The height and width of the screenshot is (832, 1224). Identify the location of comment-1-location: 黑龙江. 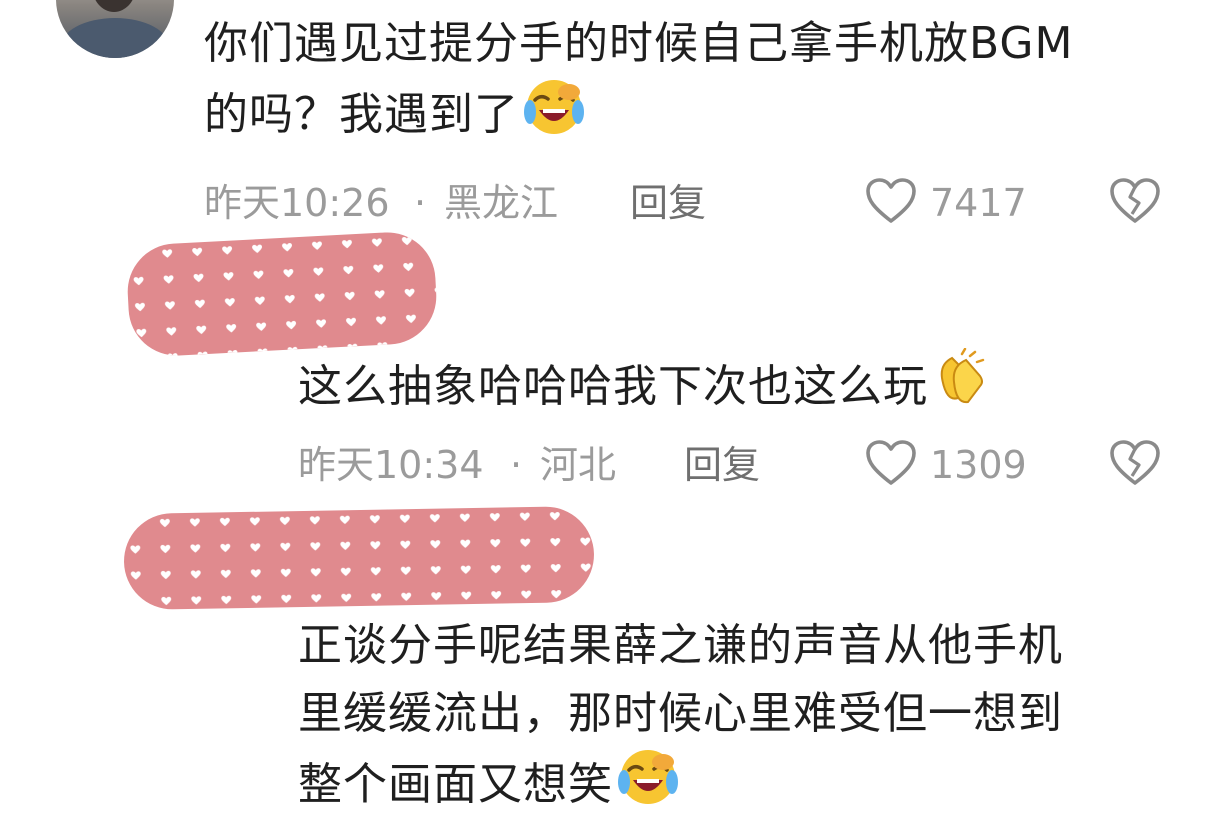
(501, 203).